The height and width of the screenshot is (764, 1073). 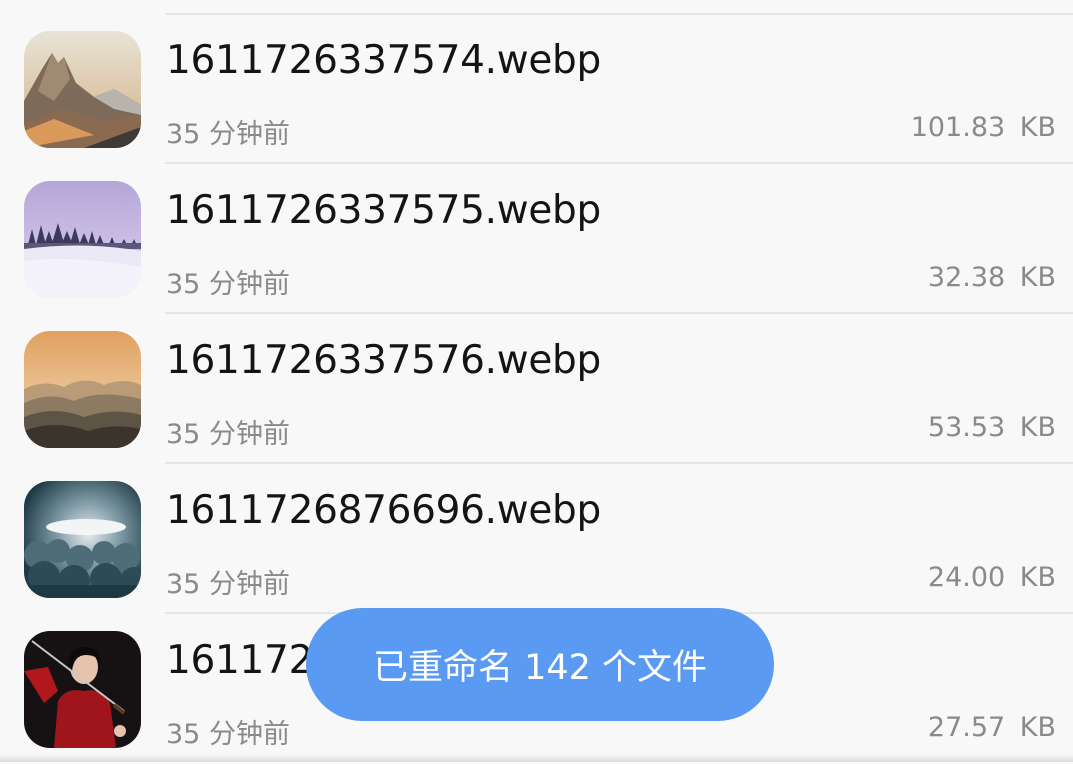 I want to click on file-size: 101.83 KB, so click(x=983, y=127).